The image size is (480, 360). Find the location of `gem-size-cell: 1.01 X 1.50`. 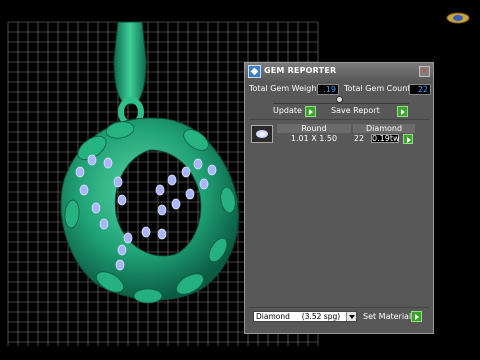

gem-size-cell: 1.01 X 1.50 is located at coordinates (314, 138).